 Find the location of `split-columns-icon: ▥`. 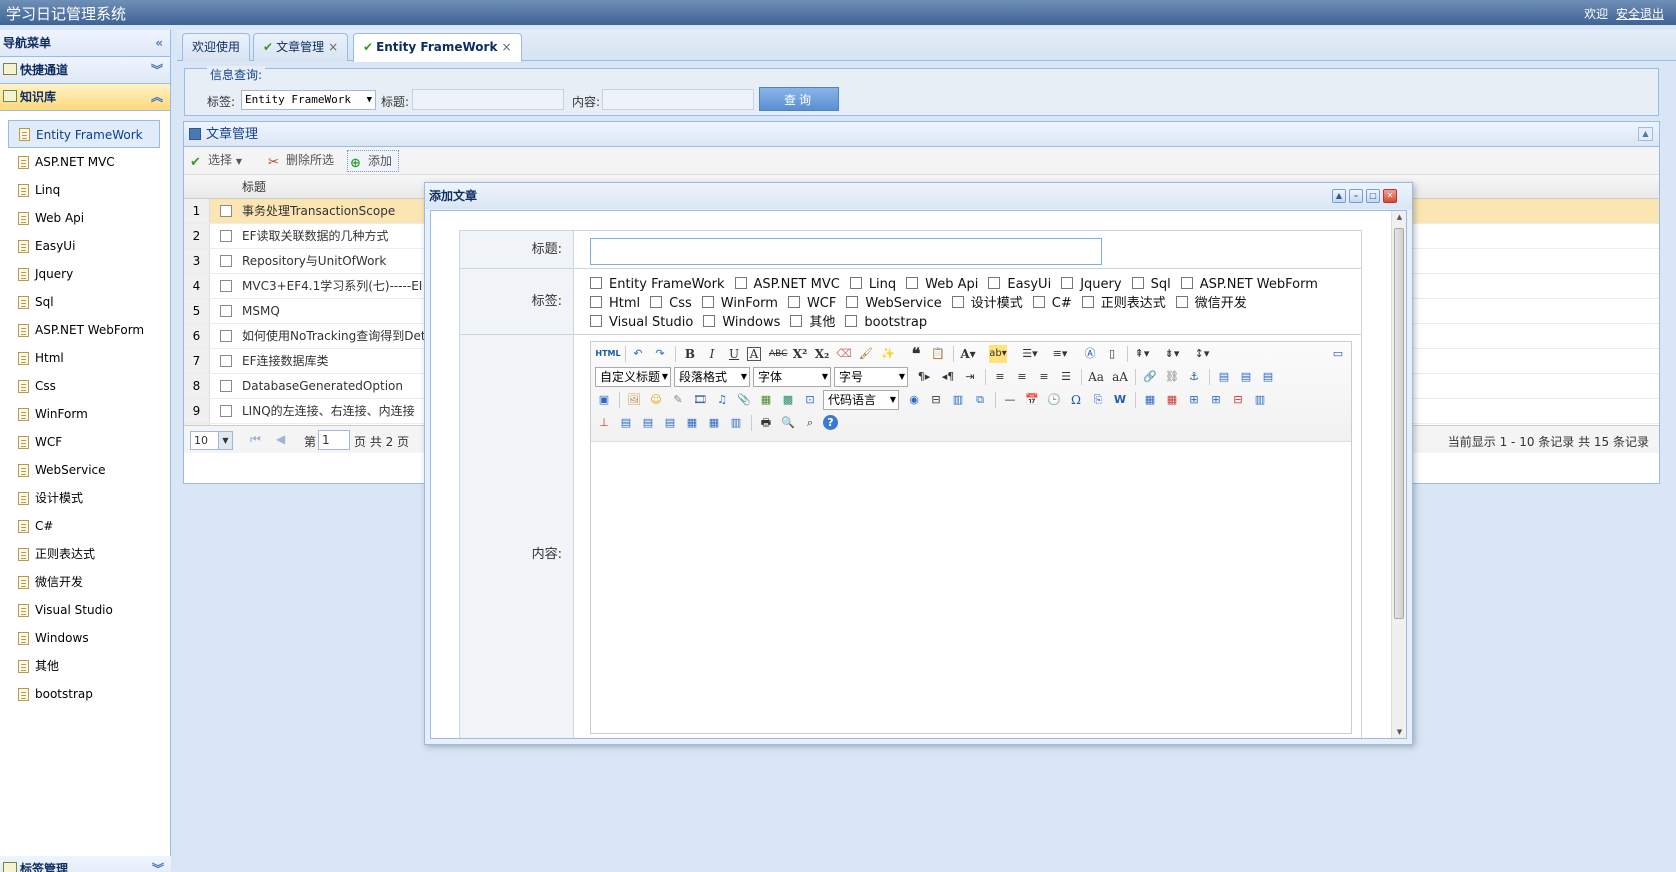

split-columns-icon: ▥ is located at coordinates (736, 423).